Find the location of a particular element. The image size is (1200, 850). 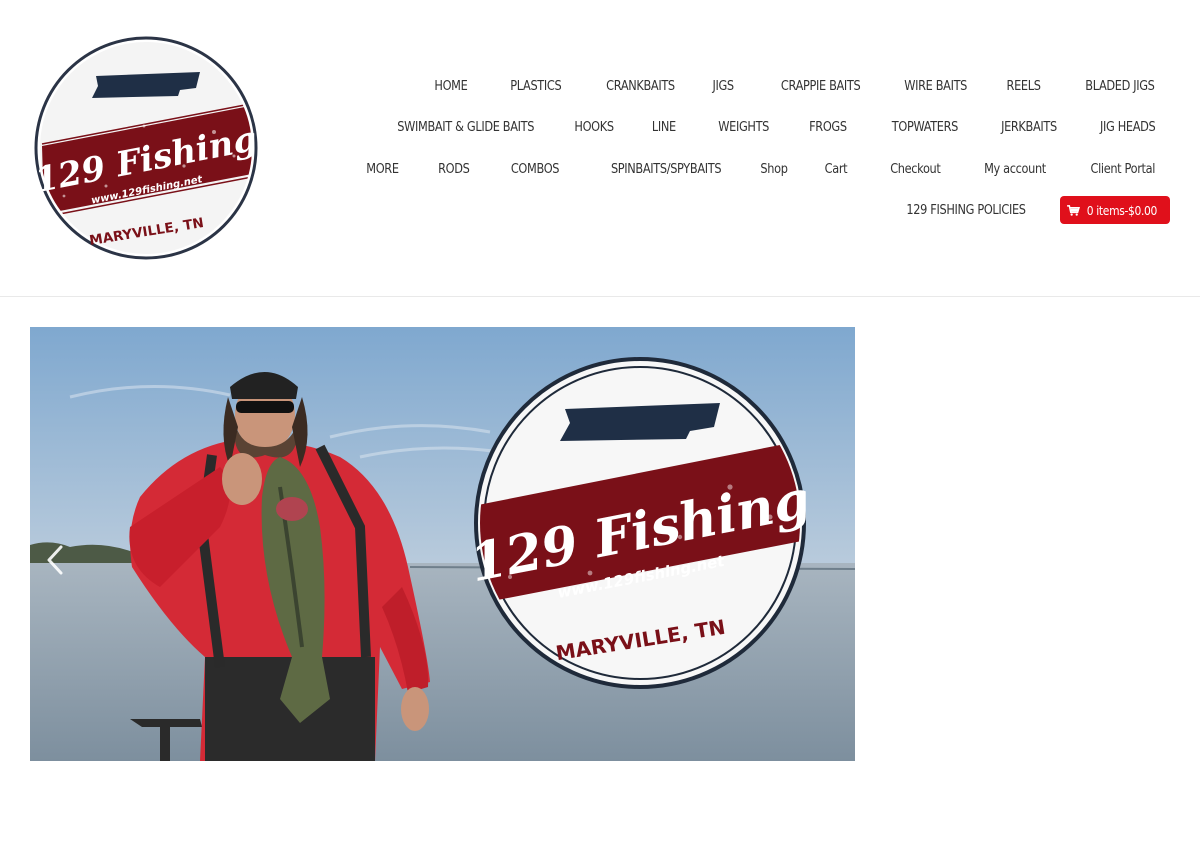

nav-jerkbaits: JERKBAITS is located at coordinates (1029, 127).